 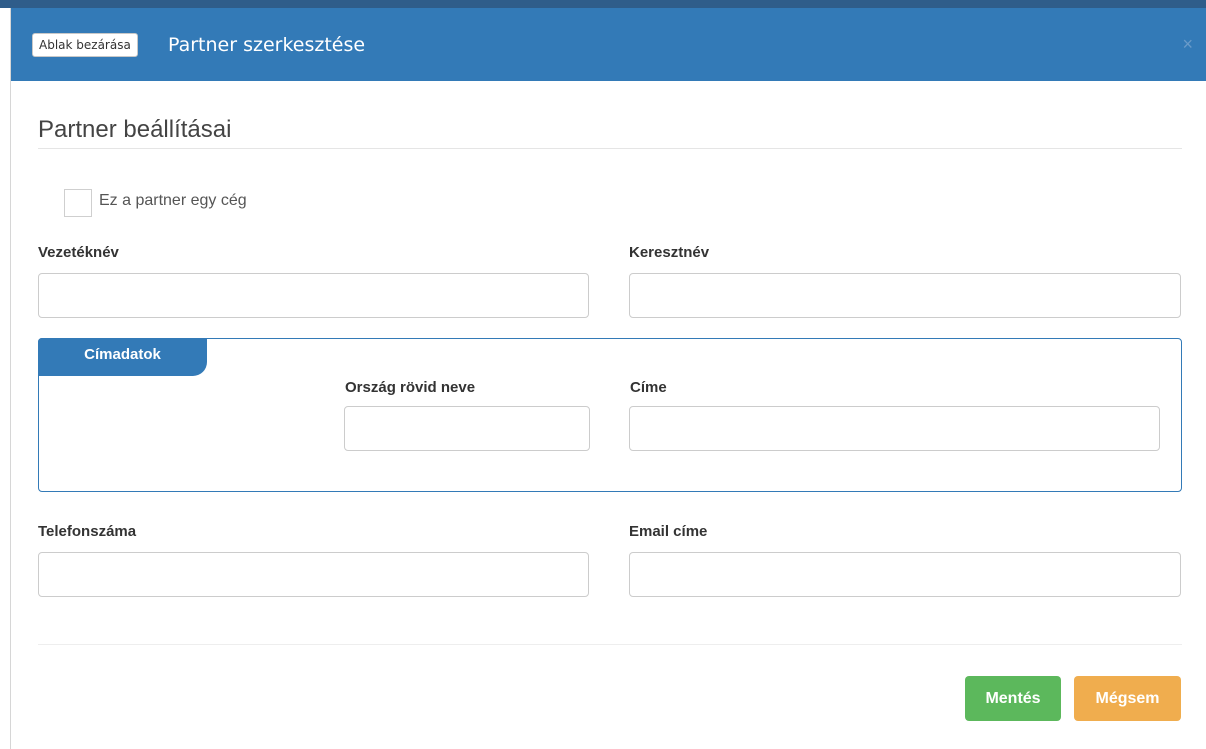 I want to click on save-button: Mentés, so click(x=1013, y=698).